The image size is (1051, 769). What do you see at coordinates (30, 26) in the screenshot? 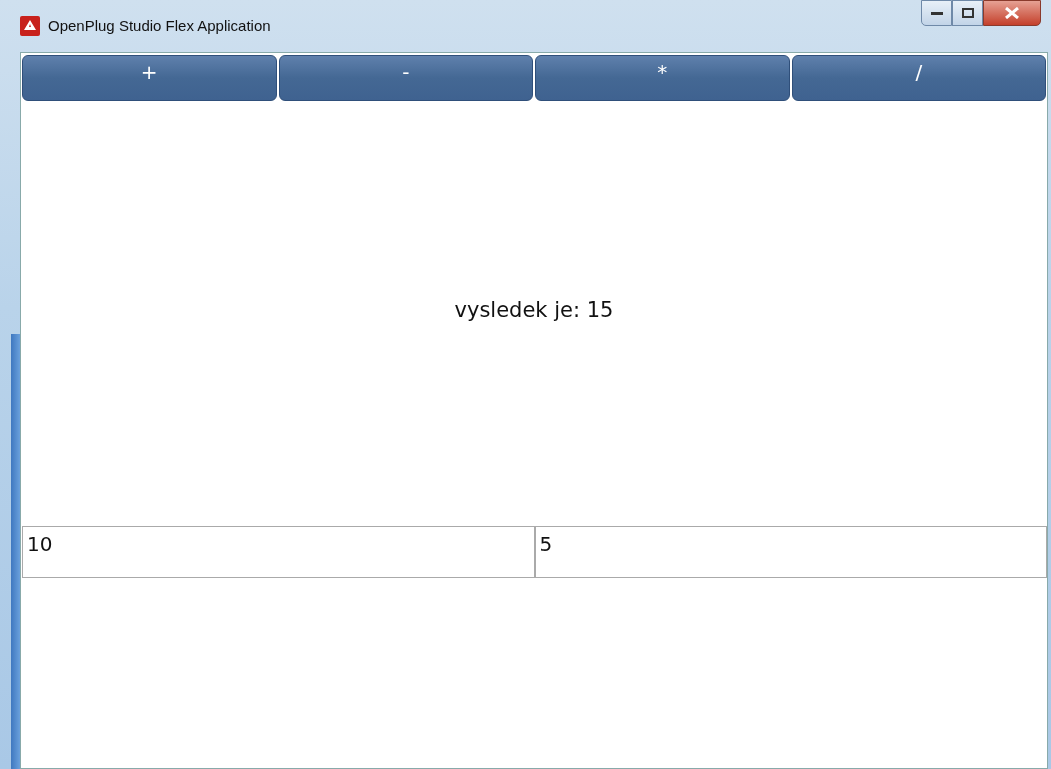
I see `app-logo-icon` at bounding box center [30, 26].